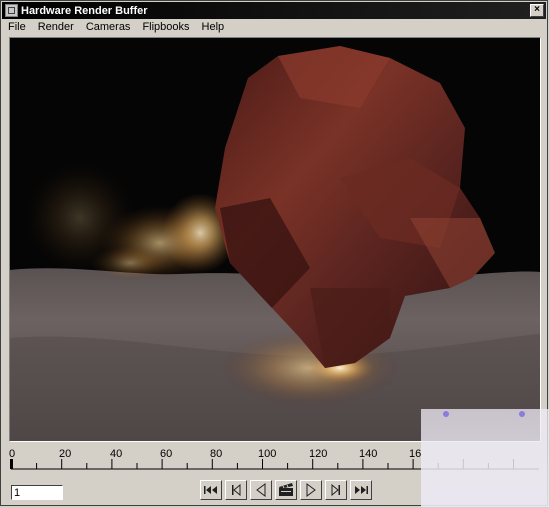  I want to click on fast-forward-icon, so click(361, 490).